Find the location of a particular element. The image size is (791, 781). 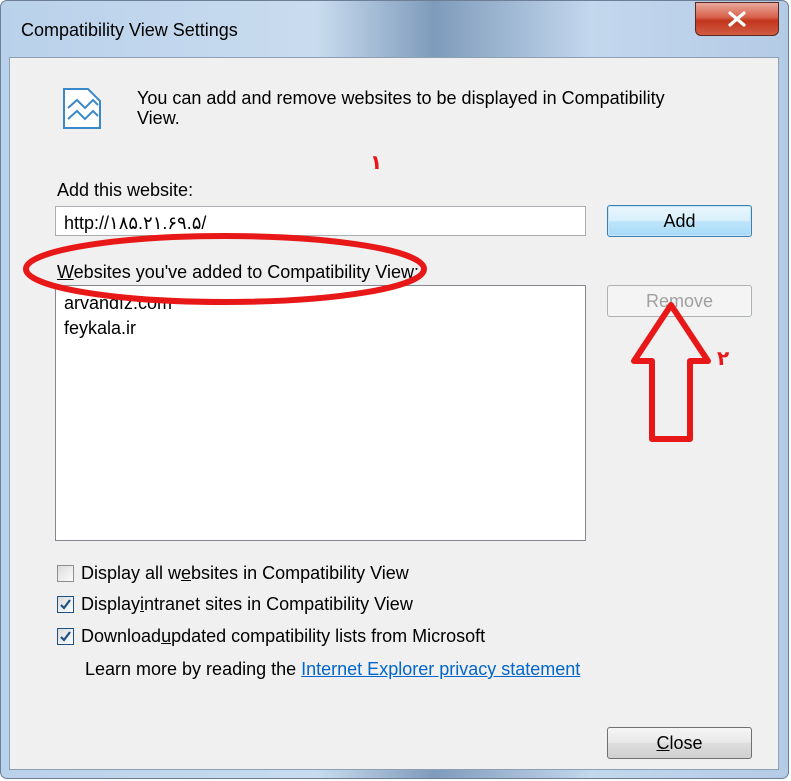

dialog-title: Compatibility View Settings is located at coordinates (129, 30).